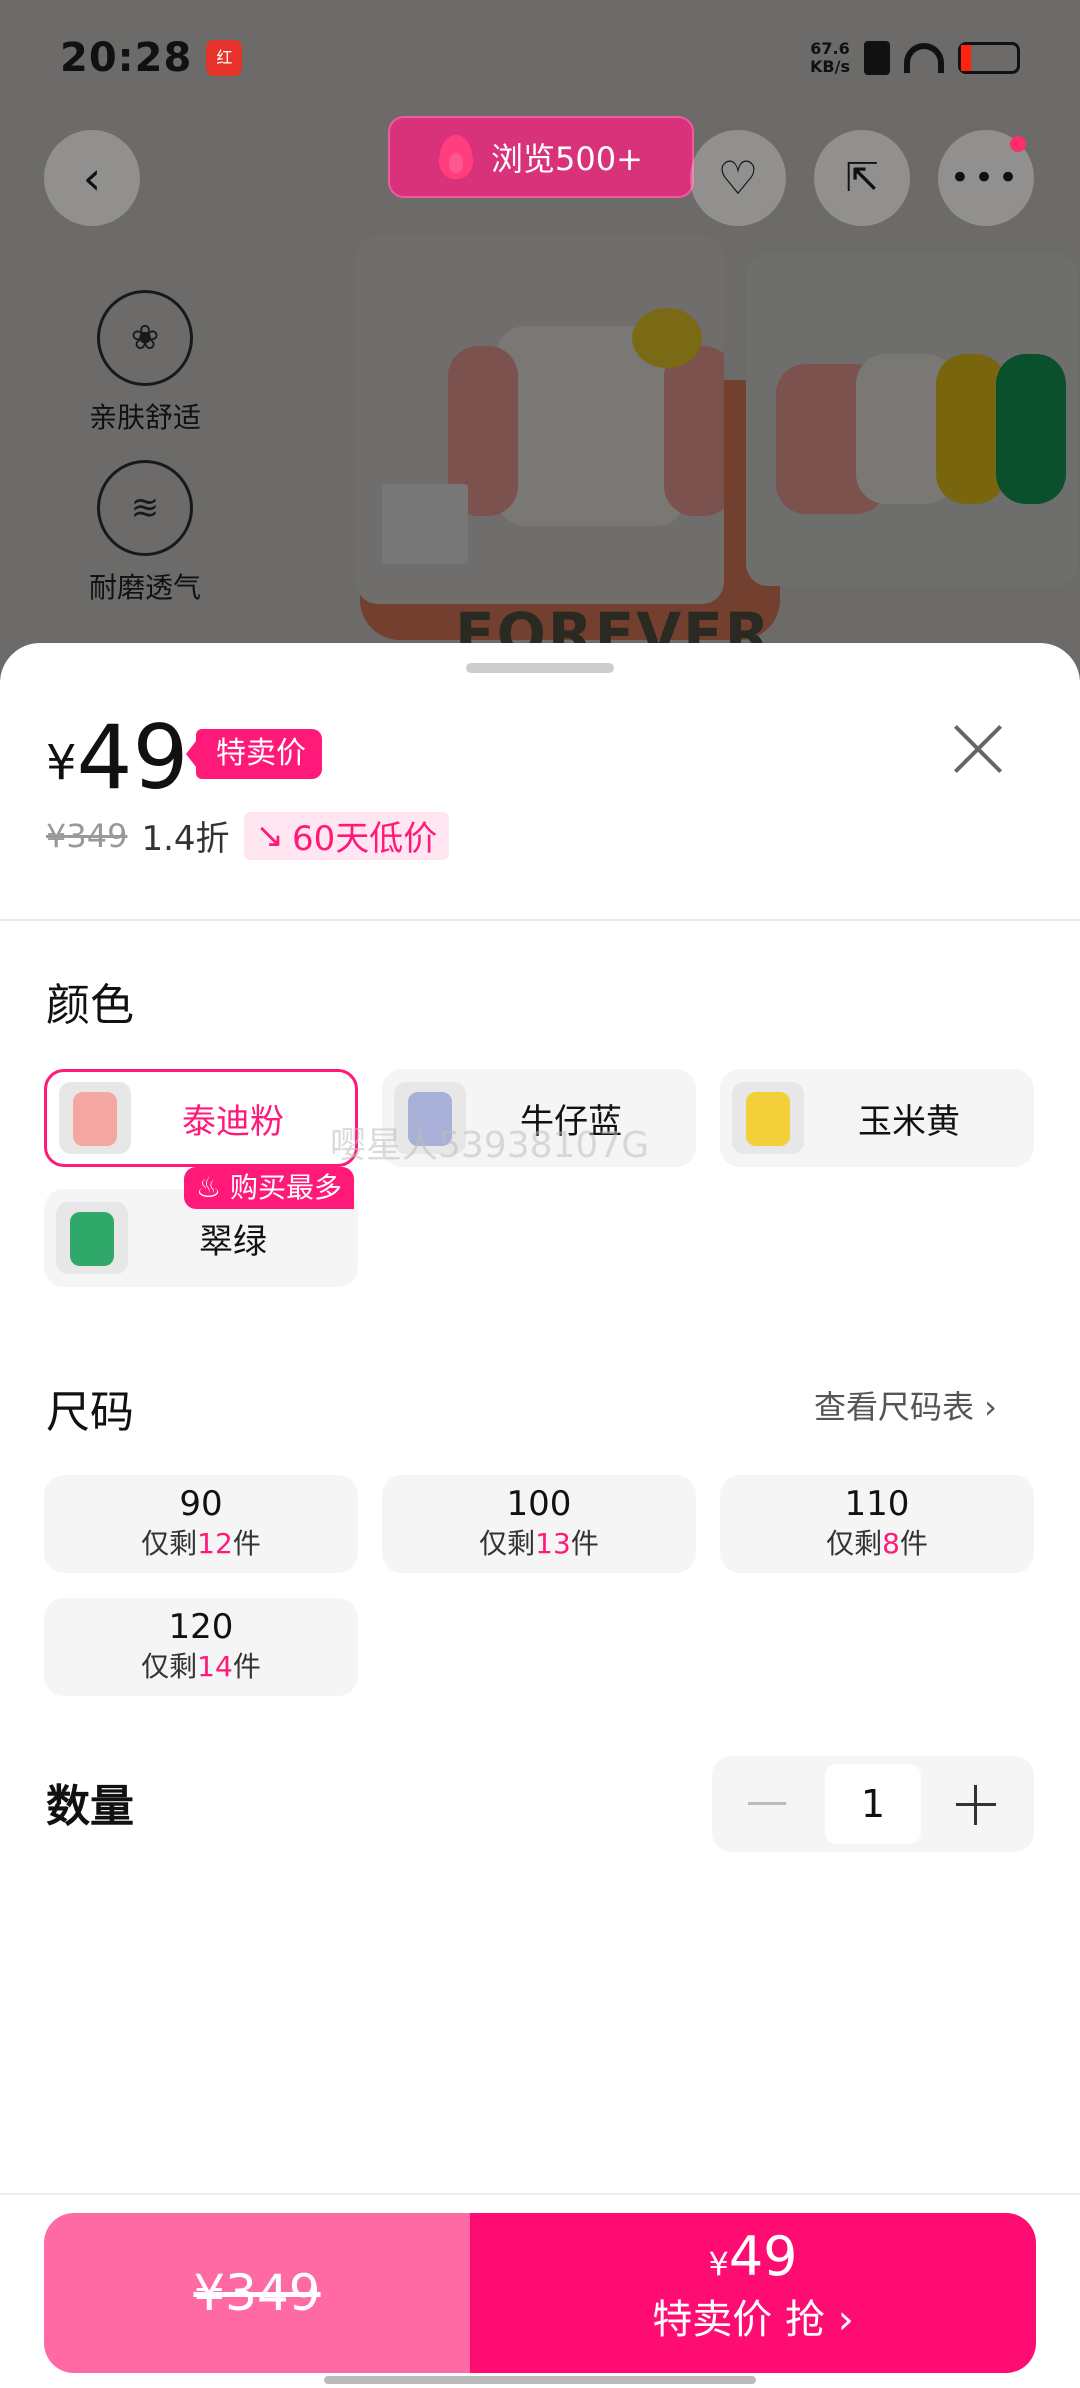 The width and height of the screenshot is (1080, 2388). I want to click on divider, so click(540, 920).